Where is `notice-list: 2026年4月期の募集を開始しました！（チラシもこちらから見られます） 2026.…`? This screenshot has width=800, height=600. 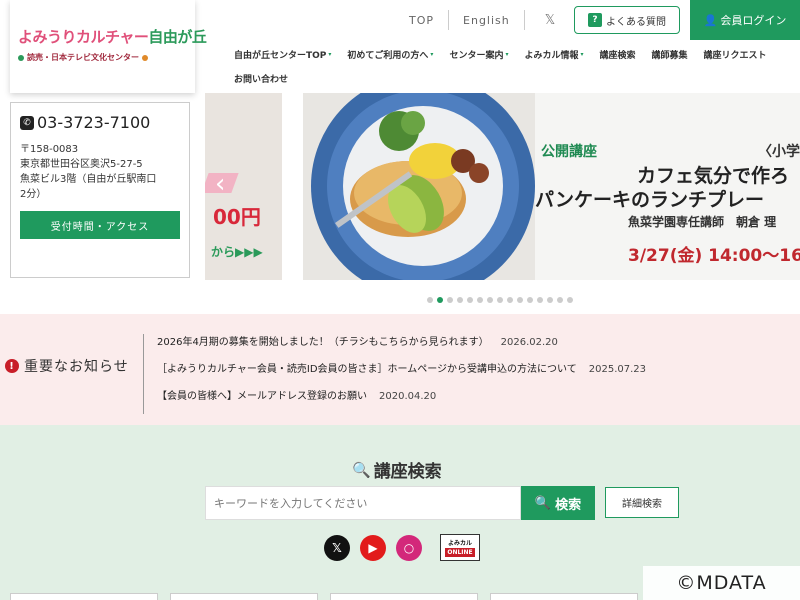
notice-list: 2026年4月期の募集を開始しました！（チラシもこちらから見られます） 2026.… is located at coordinates (401, 374).